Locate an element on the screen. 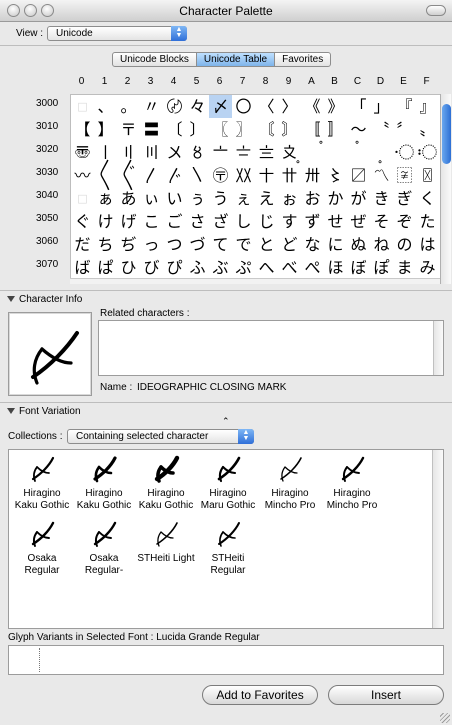 The height and width of the screenshot is (725, 452). character-cell: こ is located at coordinates (151, 221).